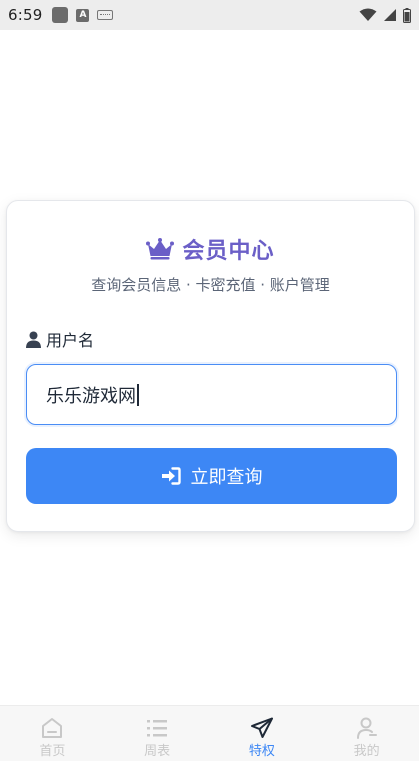 The width and height of the screenshot is (419, 761). I want to click on card-subtitle: 查询会员信息 · 卡密充值 · 账户管理, so click(210, 285).